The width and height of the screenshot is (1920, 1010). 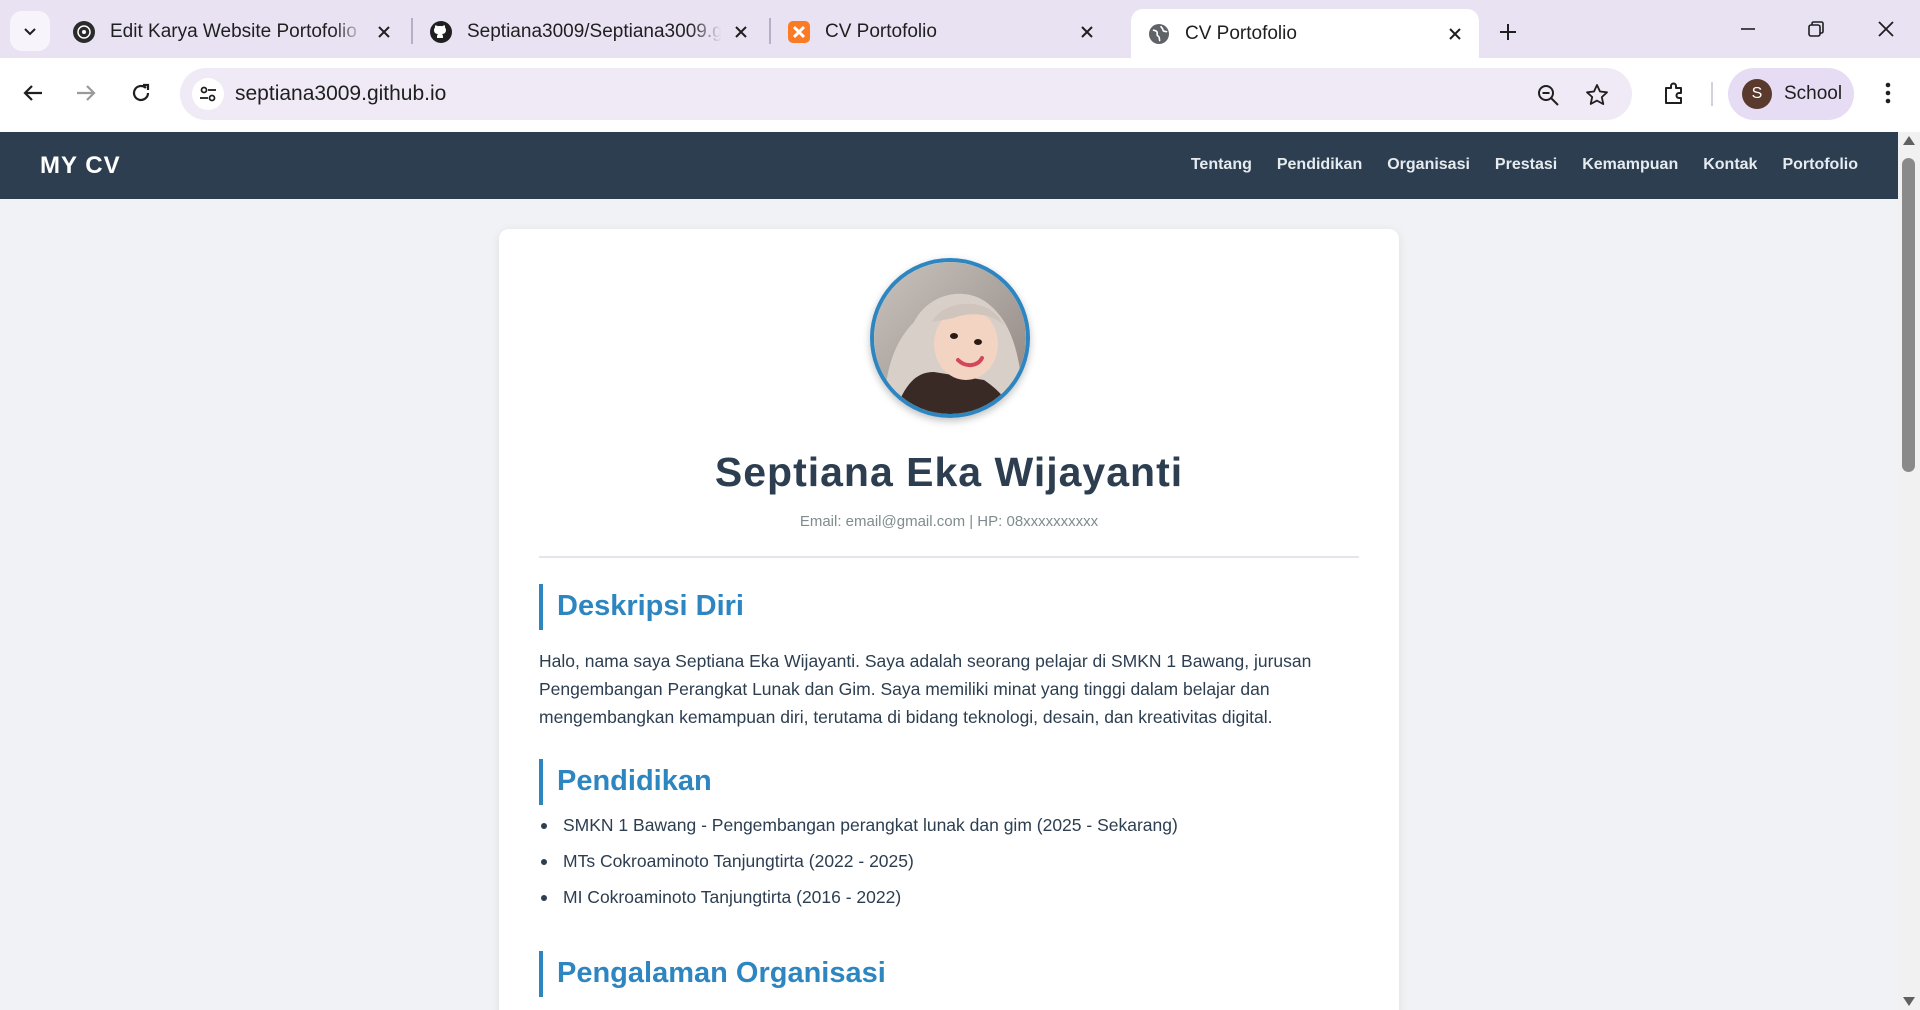 I want to click on puzzle-icon, so click(x=1673, y=93).